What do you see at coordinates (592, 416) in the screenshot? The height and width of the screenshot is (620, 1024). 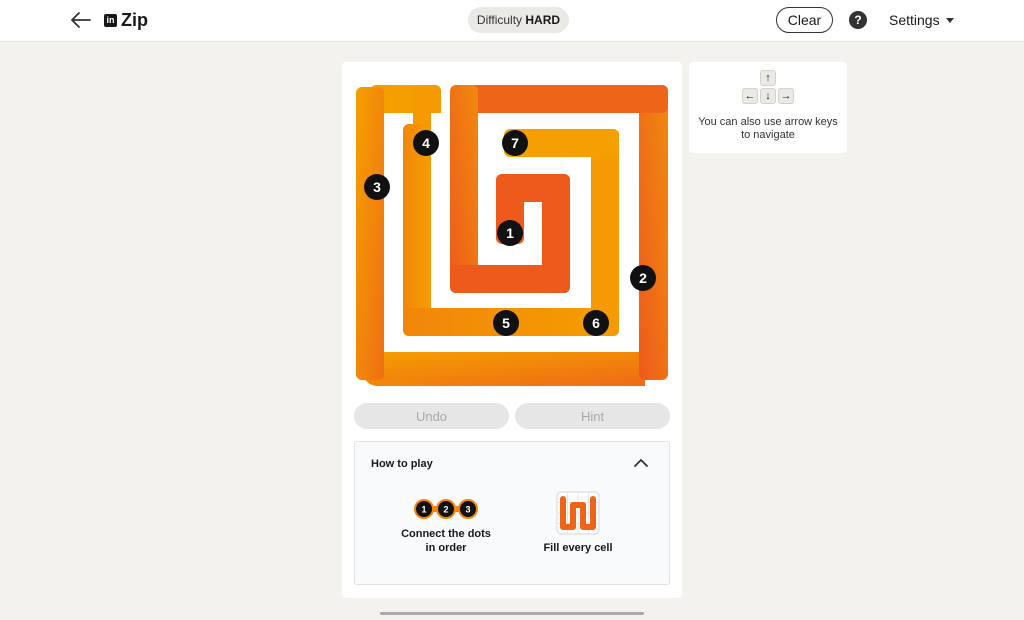 I see `hint-button: Hint` at bounding box center [592, 416].